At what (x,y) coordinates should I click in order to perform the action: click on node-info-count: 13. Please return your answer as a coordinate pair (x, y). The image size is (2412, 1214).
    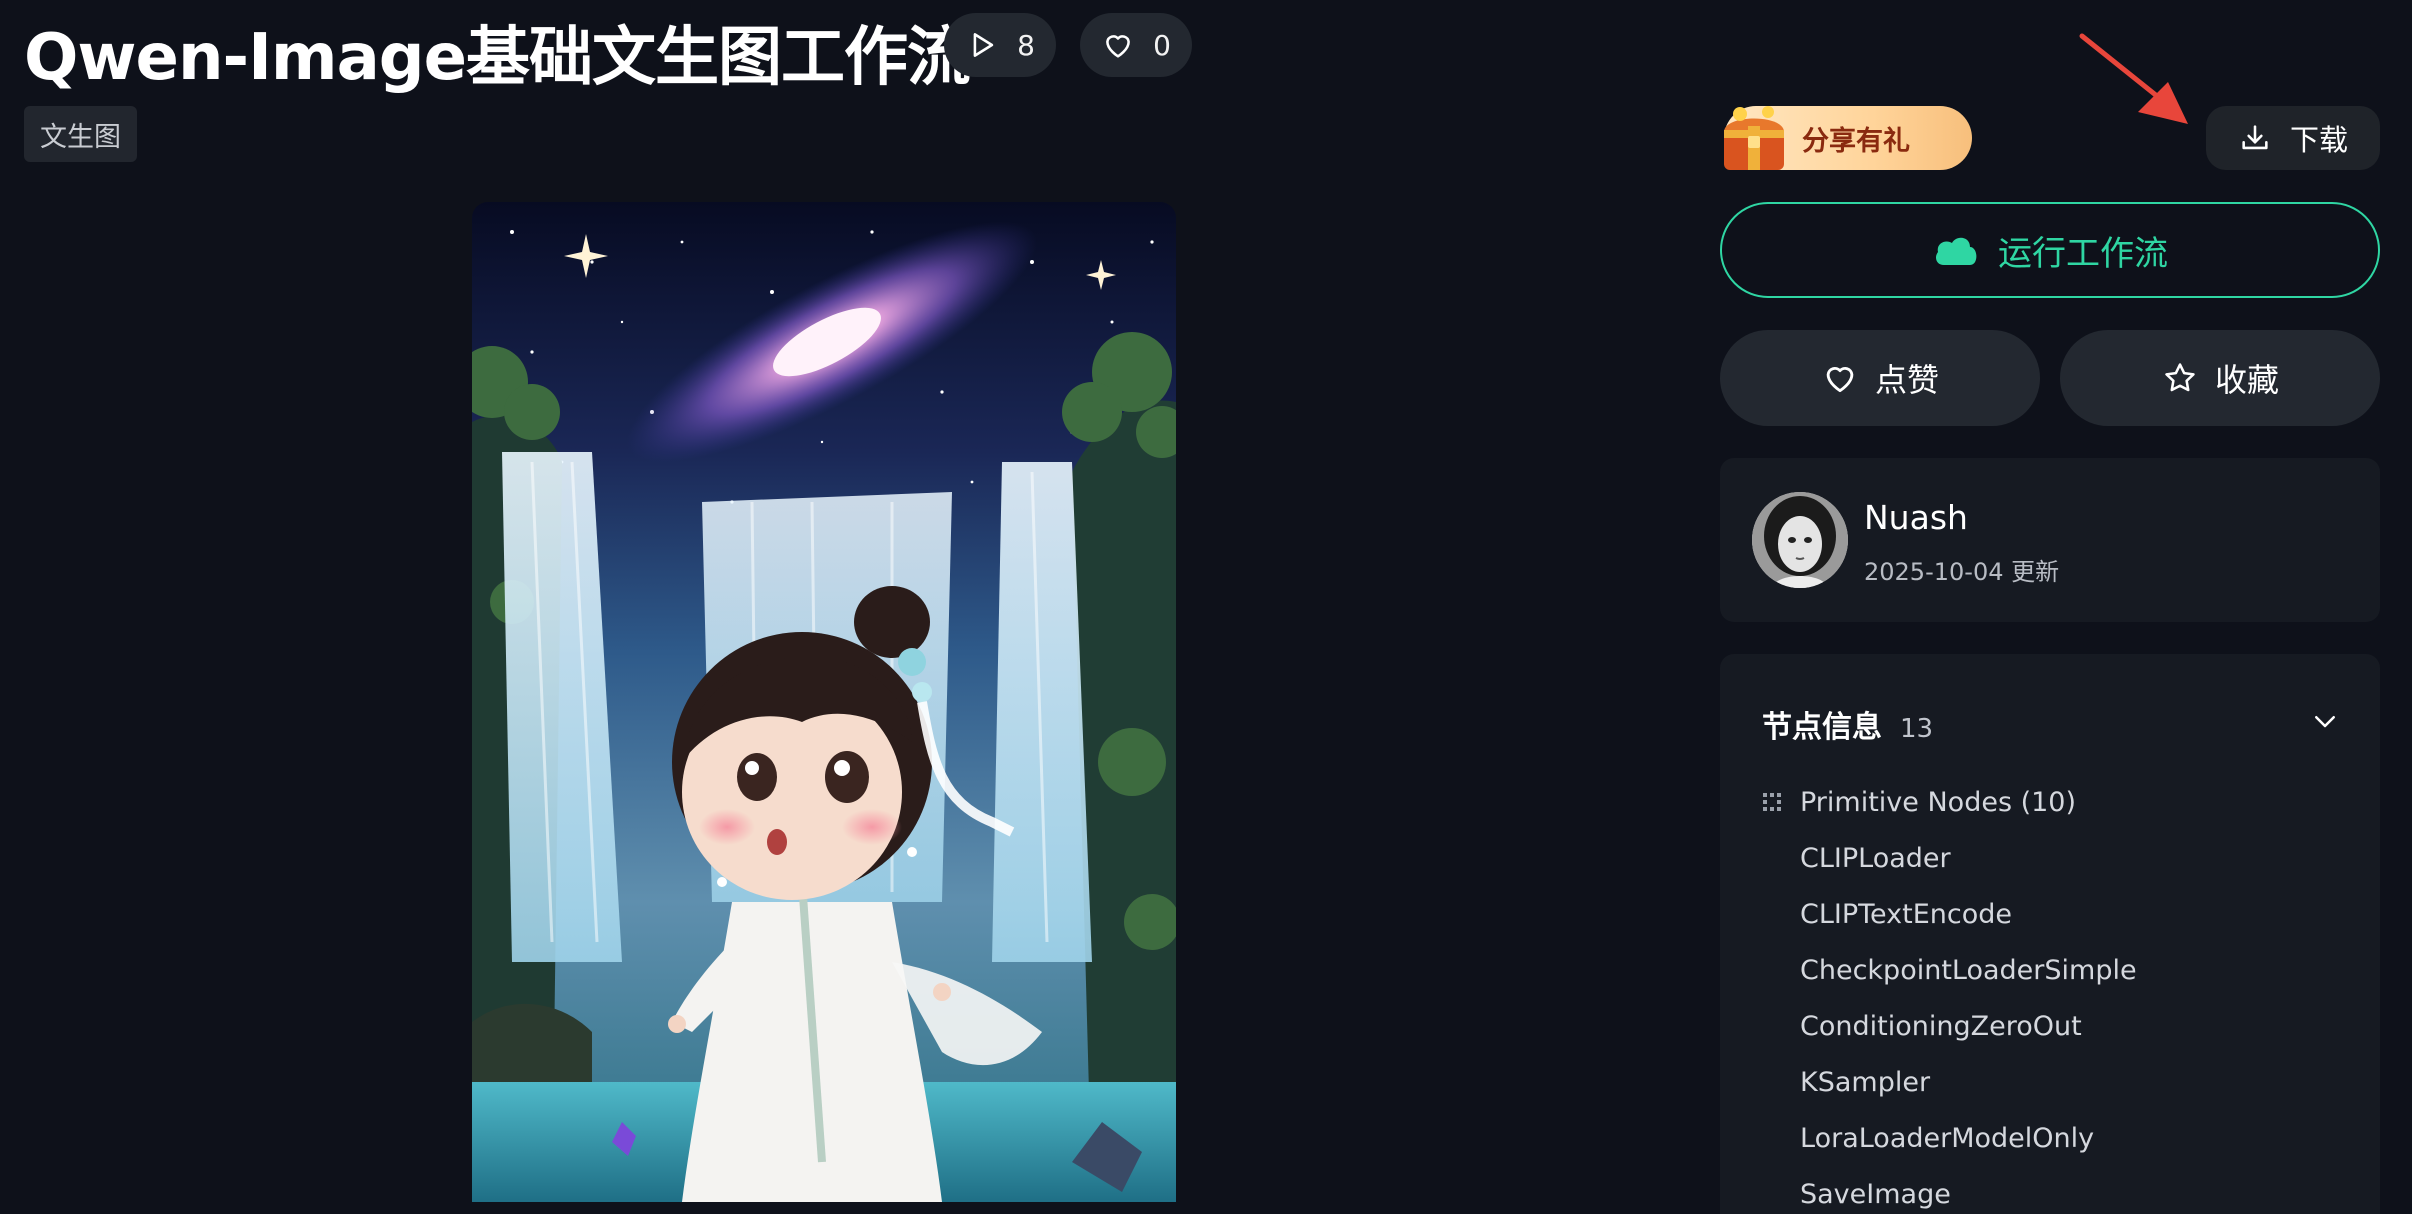
    Looking at the image, I should click on (1917, 729).